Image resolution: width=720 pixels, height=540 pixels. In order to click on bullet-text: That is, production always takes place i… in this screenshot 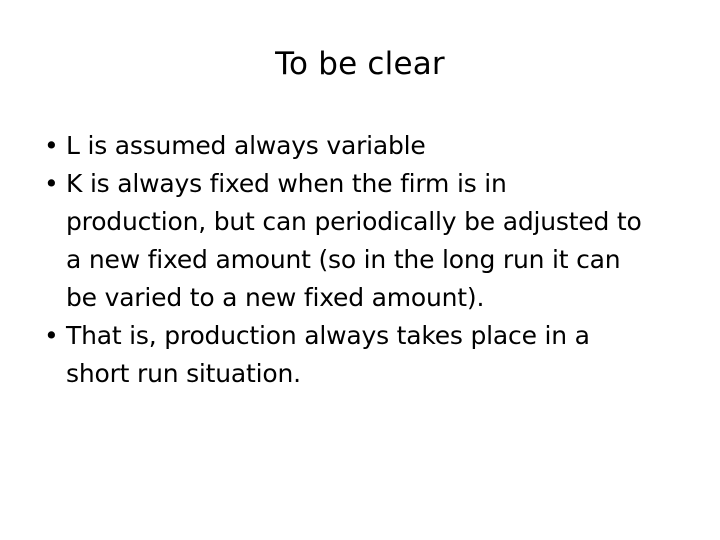, I will do `click(382, 355)`.